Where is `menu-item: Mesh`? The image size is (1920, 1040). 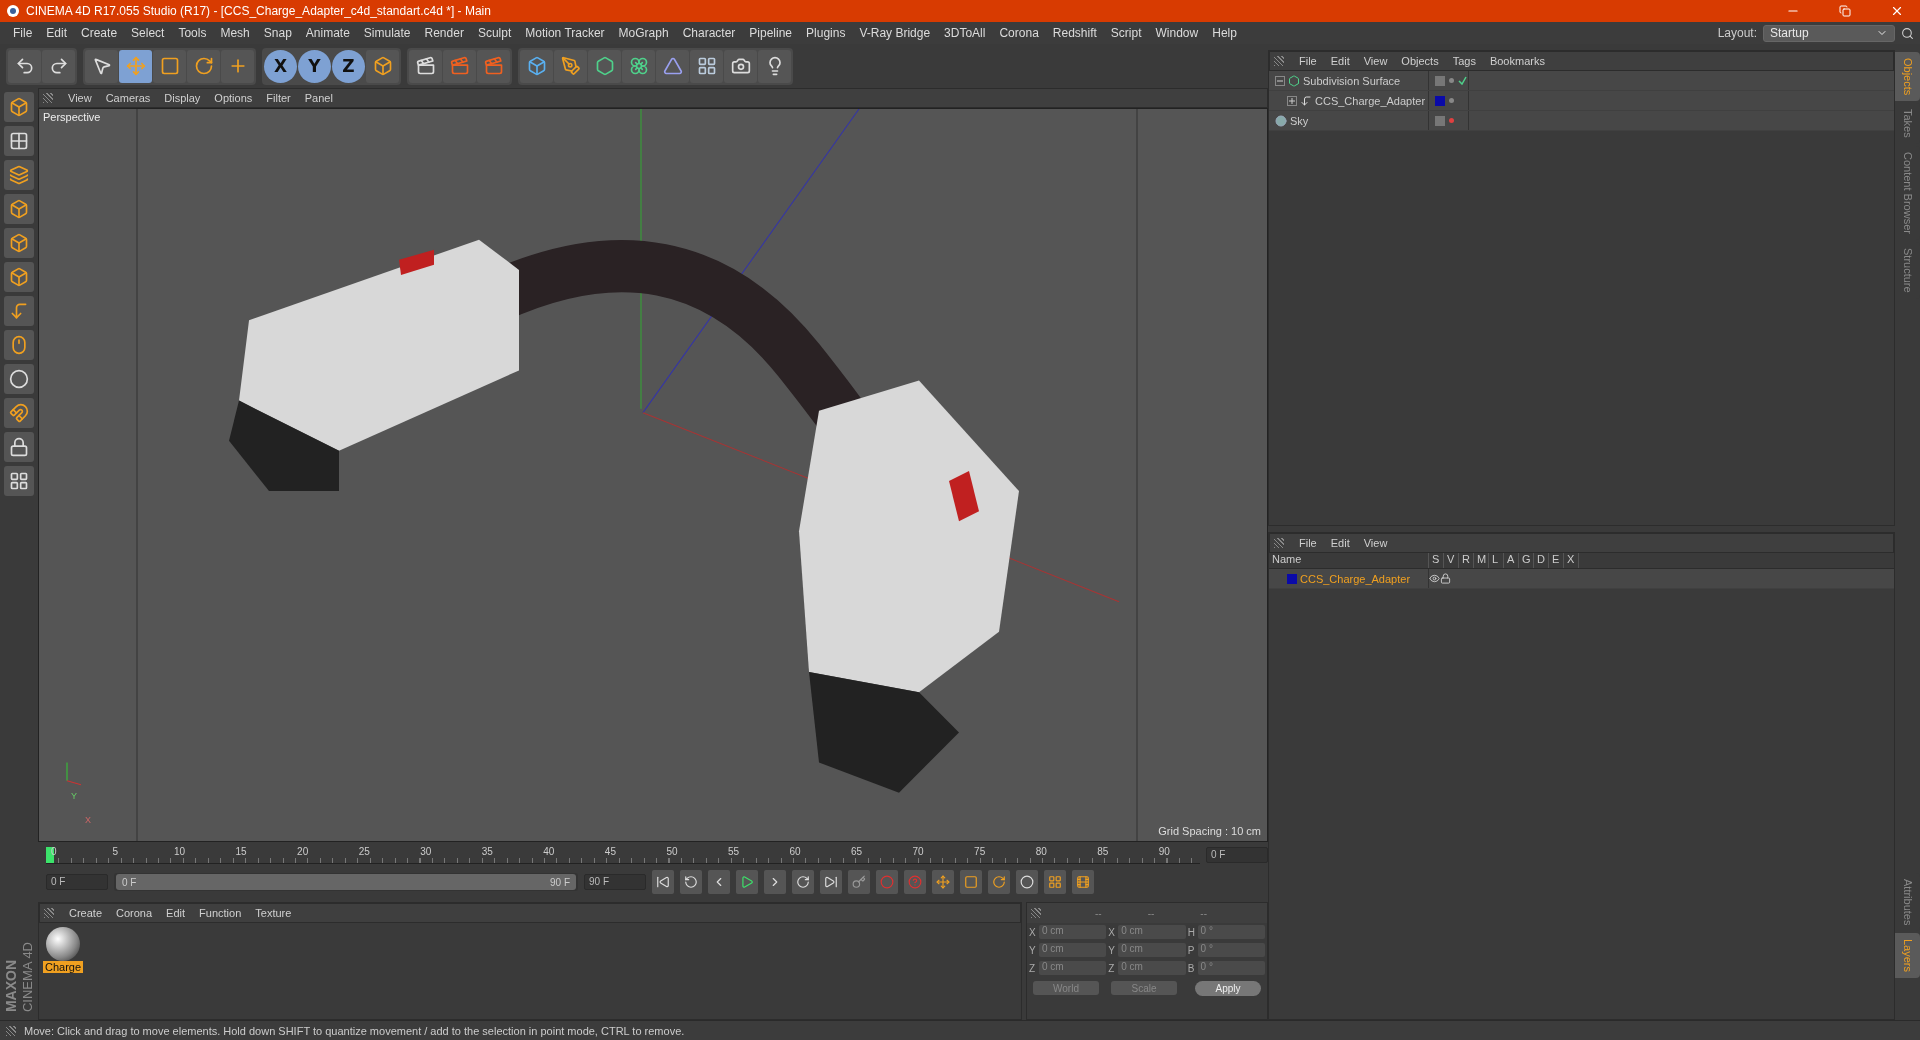 menu-item: Mesh is located at coordinates (235, 33).